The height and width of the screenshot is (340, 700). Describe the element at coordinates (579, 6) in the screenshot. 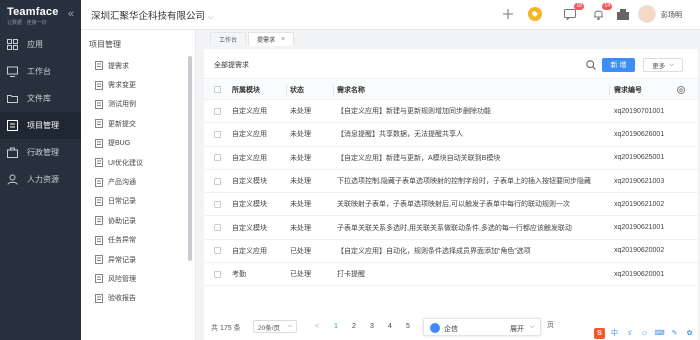

I see `message-badge: 18` at that location.